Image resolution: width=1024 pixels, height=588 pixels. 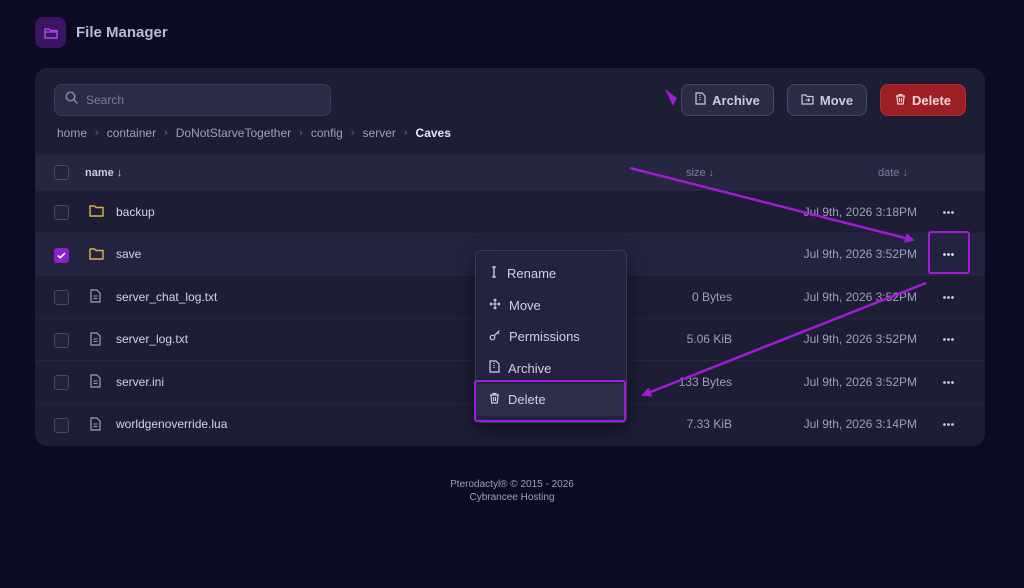 What do you see at coordinates (166, 297) in the screenshot?
I see `file-name: server_chat_log.txt` at bounding box center [166, 297].